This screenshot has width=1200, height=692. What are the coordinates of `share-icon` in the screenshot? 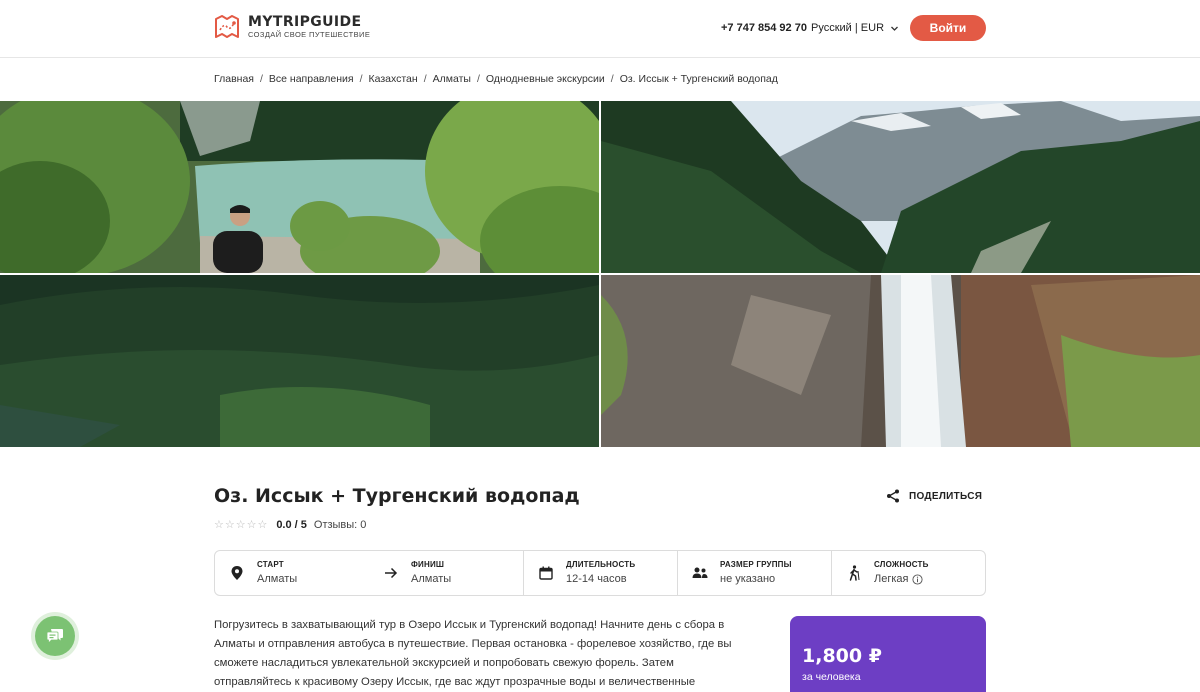 It's located at (893, 496).